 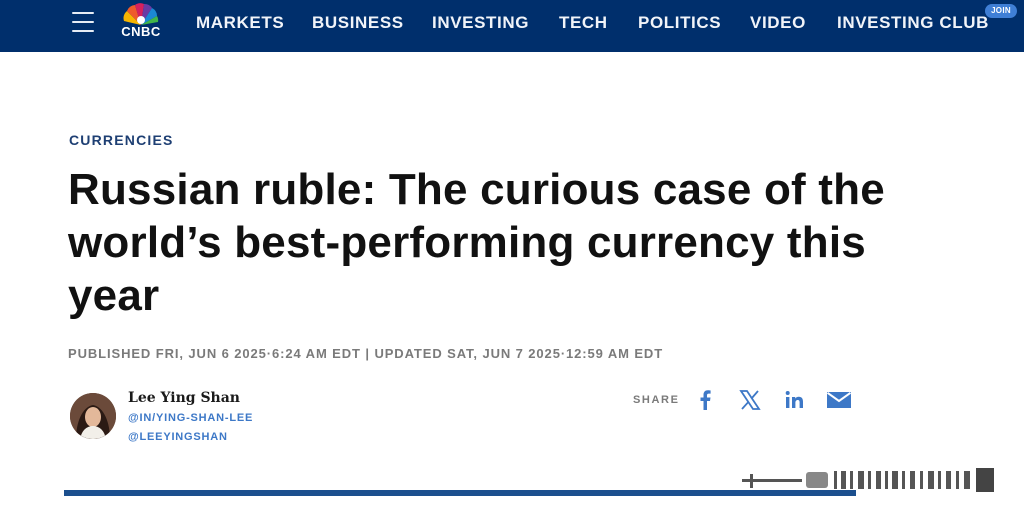 I want to click on watermark-graphic, so click(x=868, y=480).